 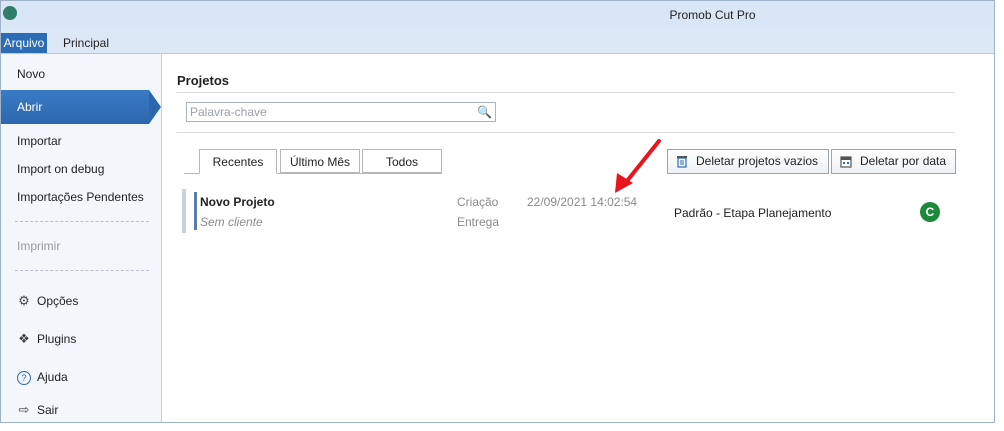 What do you see at coordinates (320, 161) in the screenshot?
I see `tab-ultimo-mes: Último Mês` at bounding box center [320, 161].